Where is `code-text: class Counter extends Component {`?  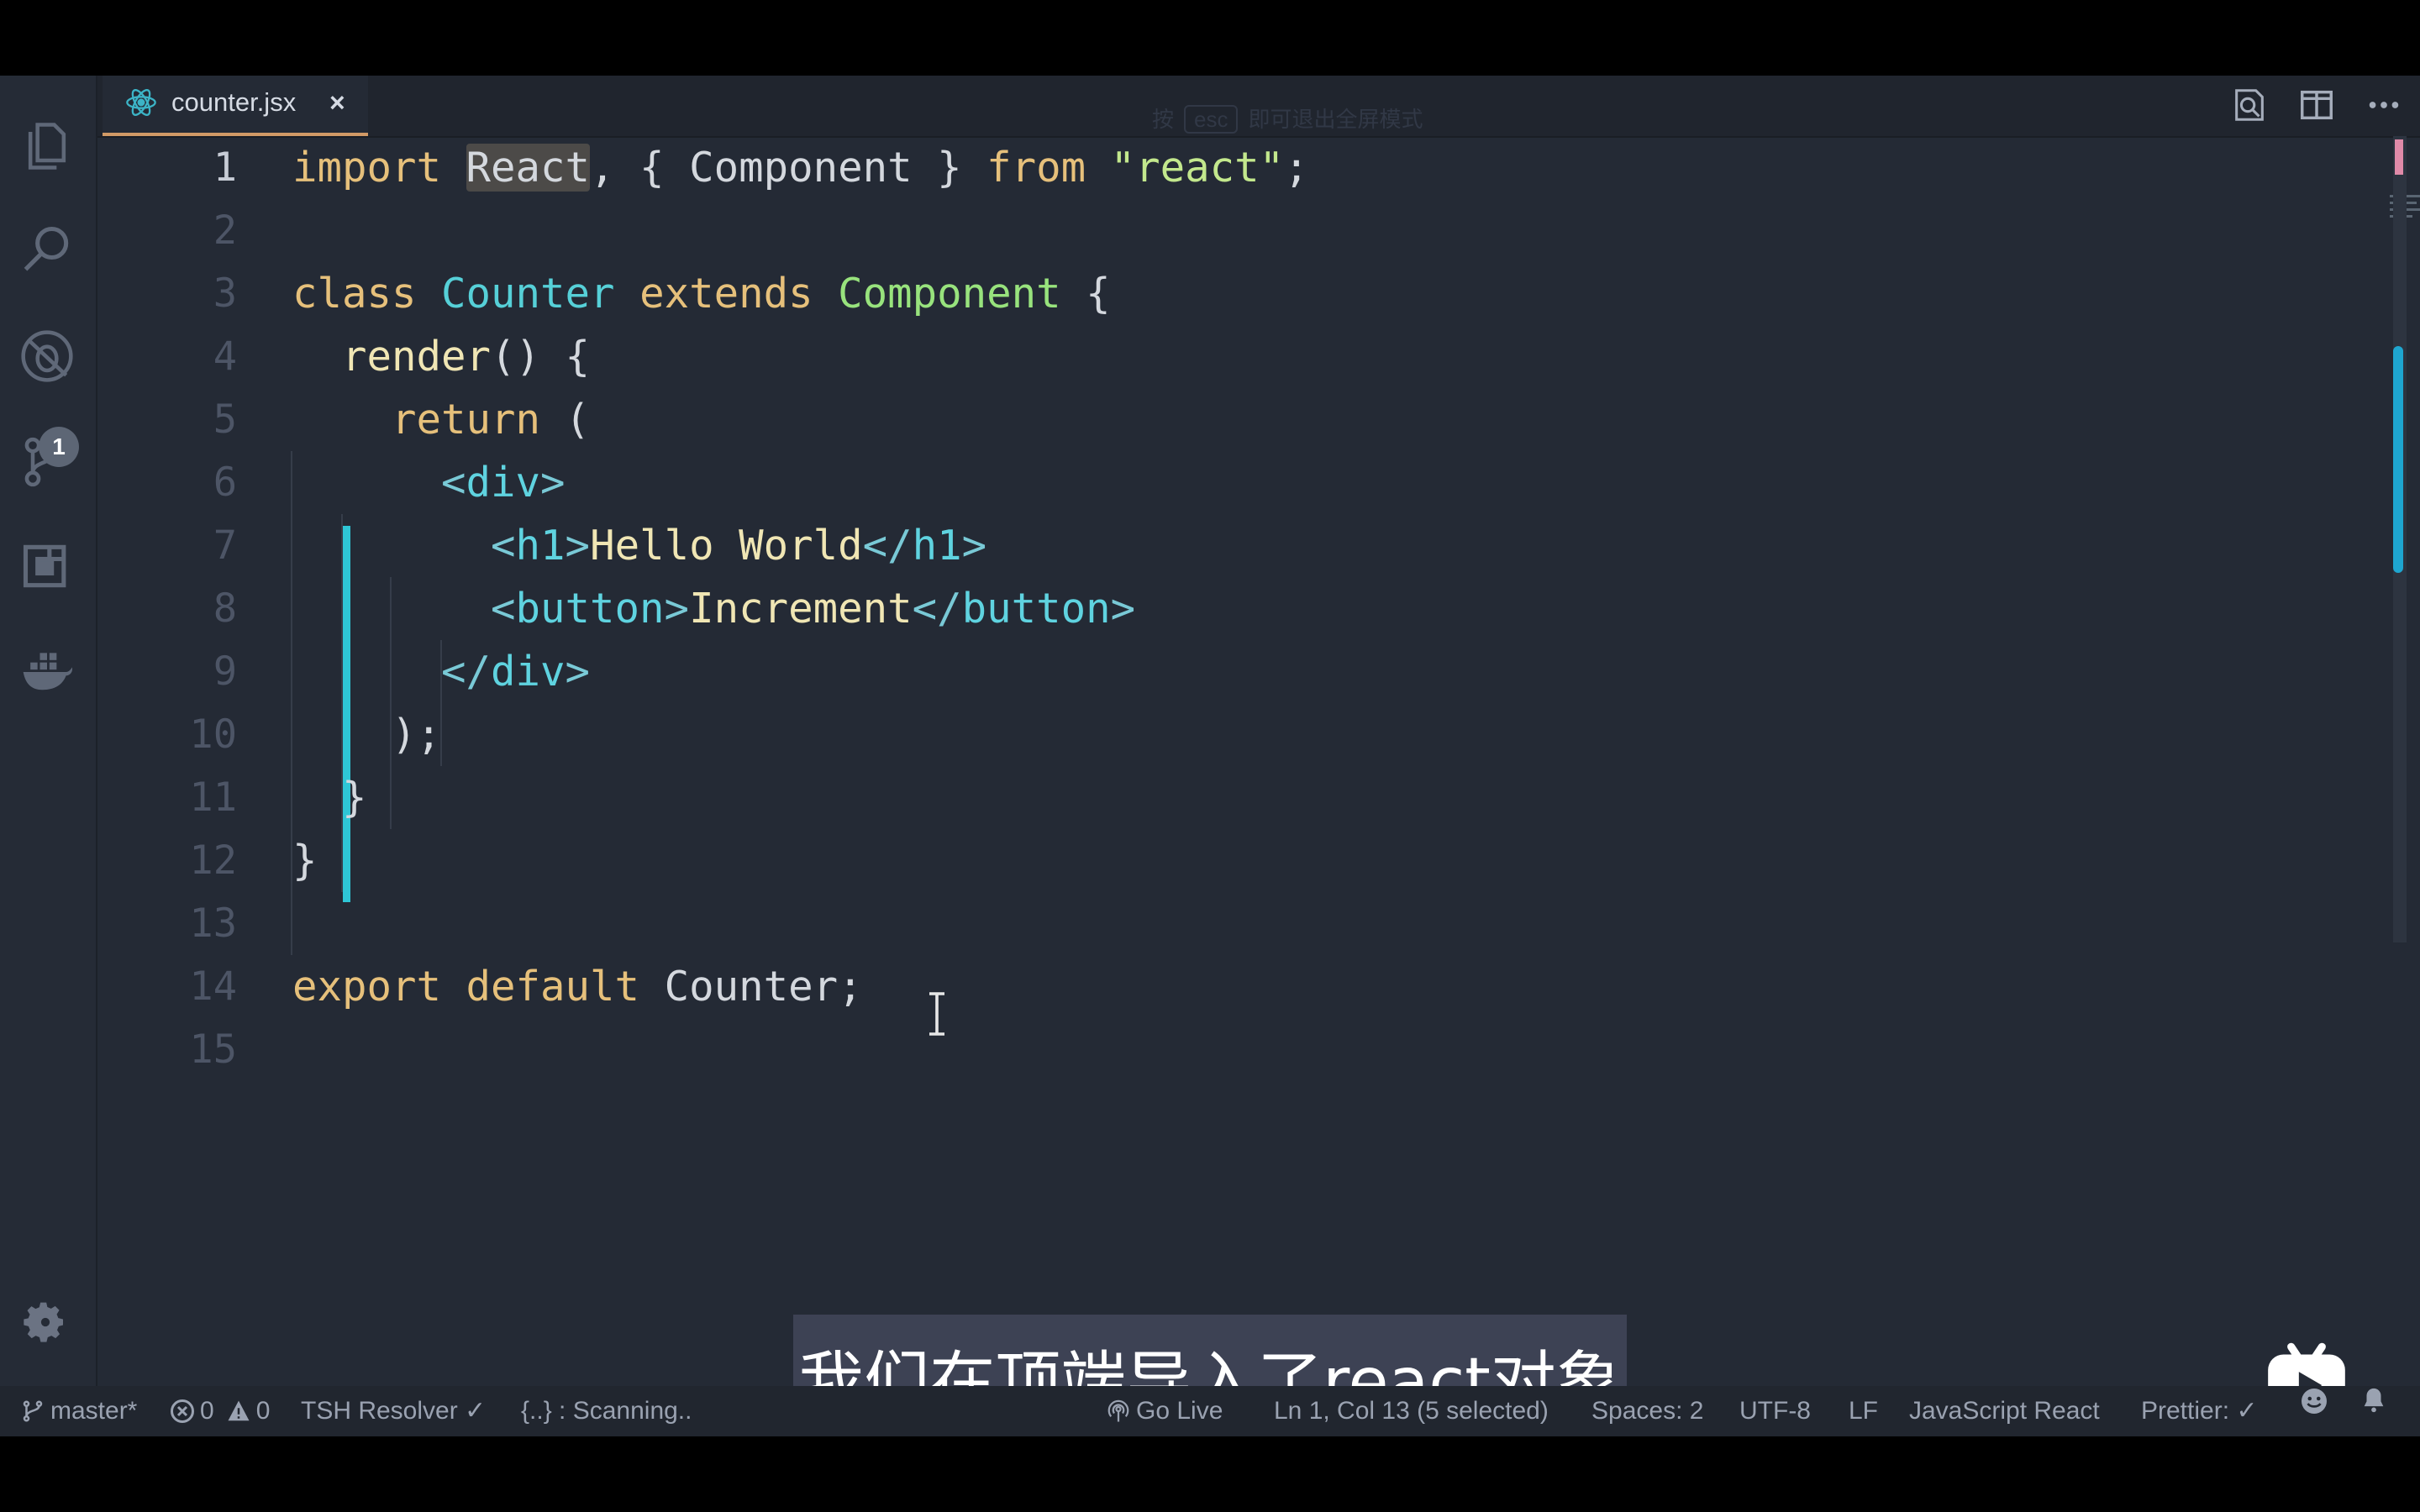
code-text: class Counter extends Component { is located at coordinates (702, 293).